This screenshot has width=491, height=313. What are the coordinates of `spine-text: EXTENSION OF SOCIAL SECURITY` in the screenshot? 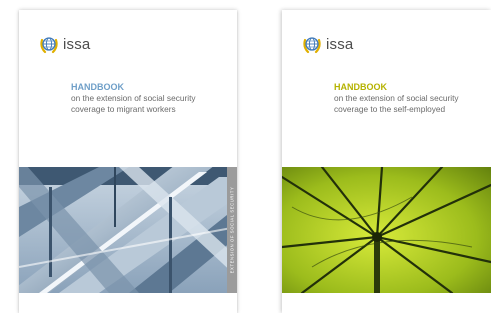 It's located at (232, 230).